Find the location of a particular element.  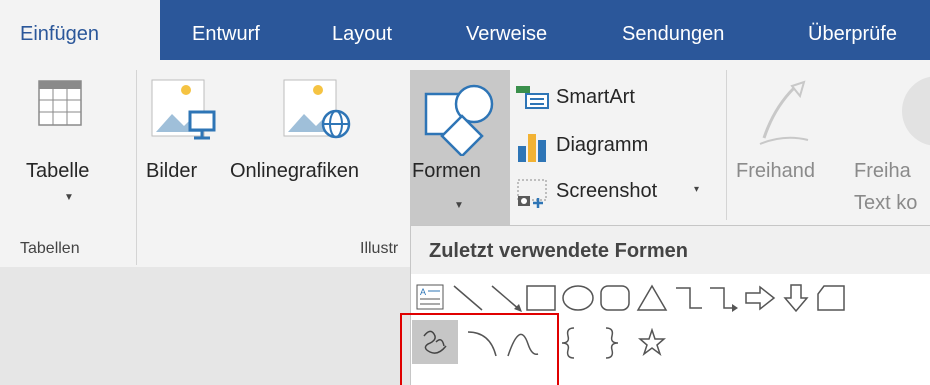

right-arrow-icon is located at coordinates (760, 298).